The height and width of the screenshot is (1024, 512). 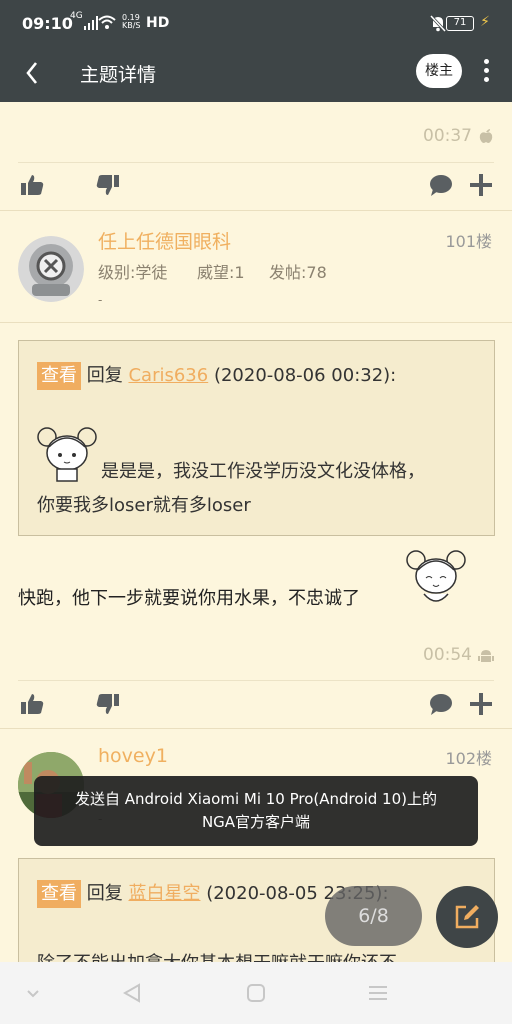 What do you see at coordinates (164, 240) in the screenshot?
I see `username: 任上任德国眼科` at bounding box center [164, 240].